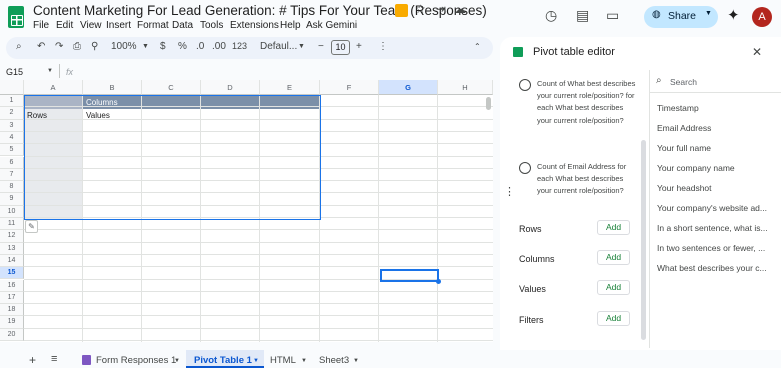 This screenshot has height=368, width=781. Describe the element at coordinates (12, 101) in the screenshot. I see `row-header-1: 1` at that location.